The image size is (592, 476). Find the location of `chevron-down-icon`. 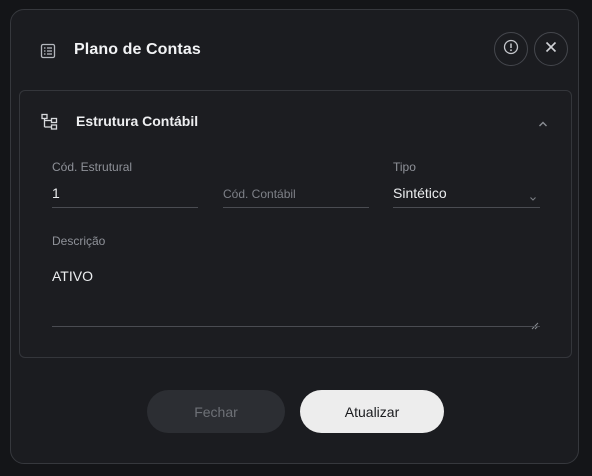

chevron-down-icon is located at coordinates (533, 195).